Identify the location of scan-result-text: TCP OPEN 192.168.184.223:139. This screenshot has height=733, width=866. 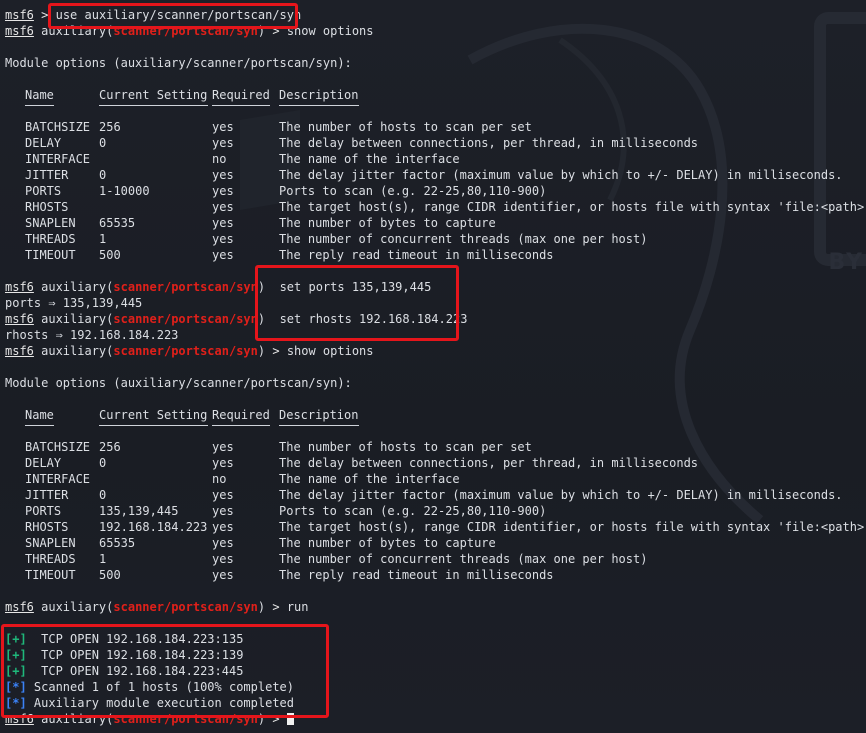
(135, 655).